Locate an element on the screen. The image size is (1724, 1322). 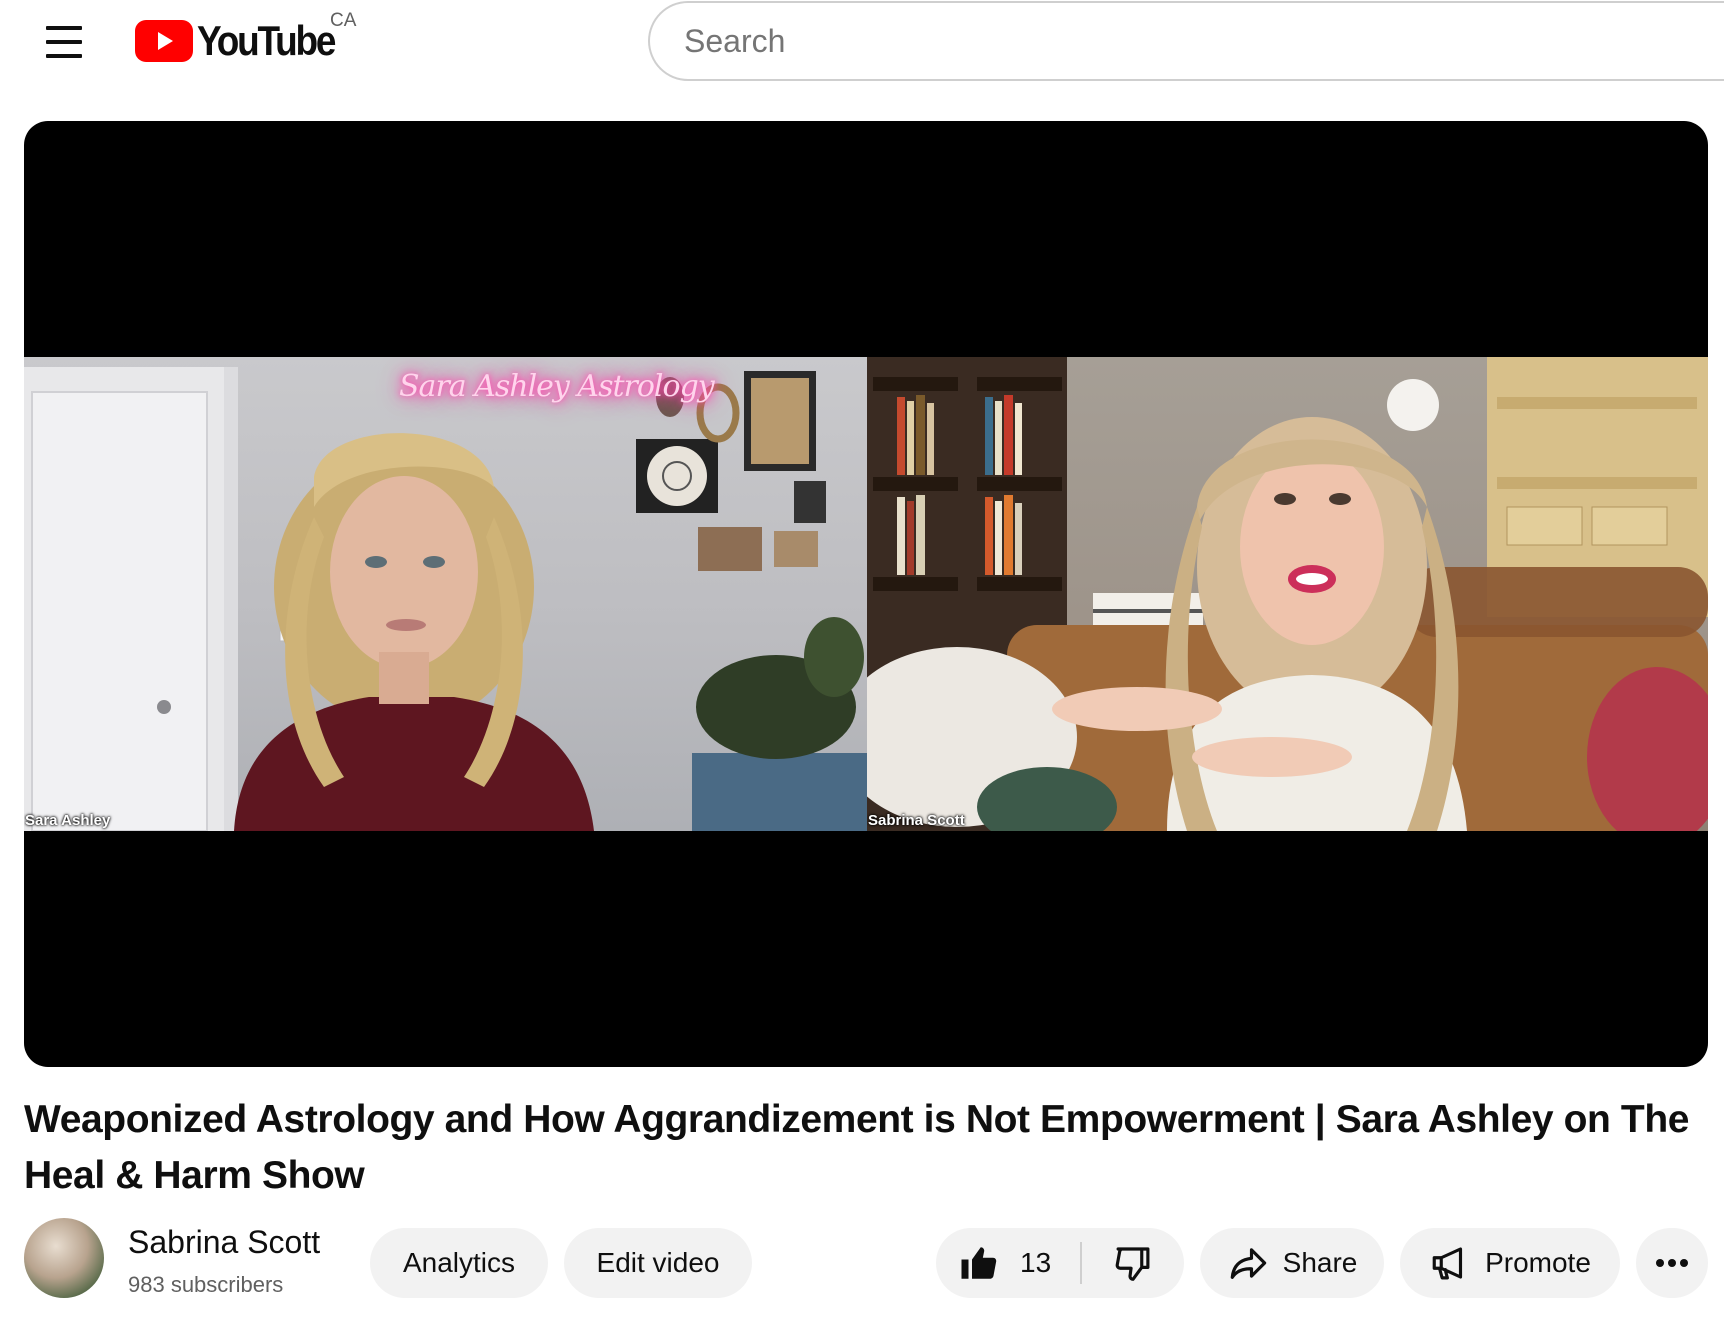
more-horizontal-icon is located at coordinates (1672, 1263).